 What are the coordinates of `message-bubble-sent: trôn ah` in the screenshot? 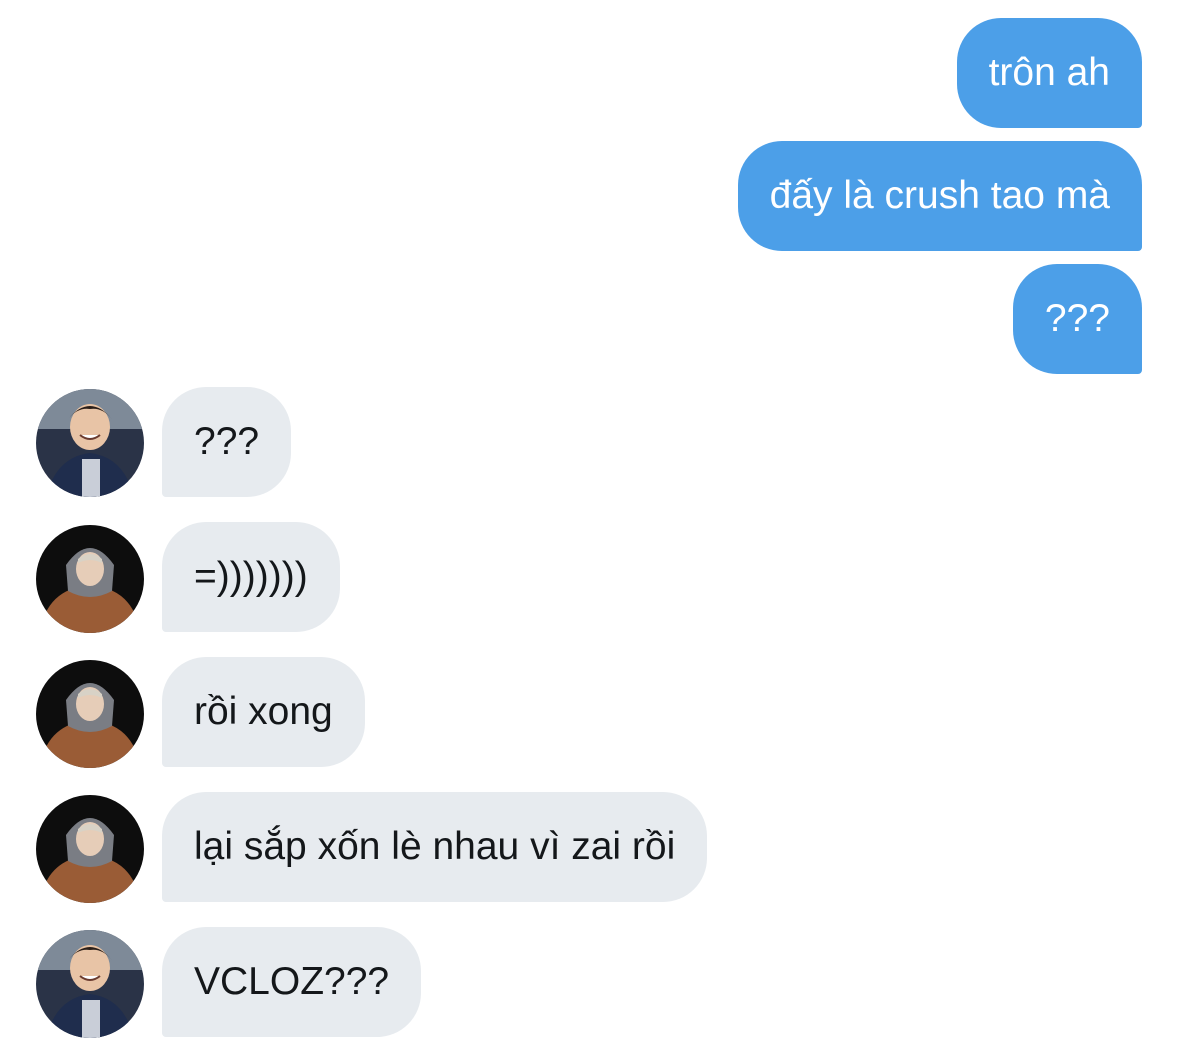 It's located at (1049, 73).